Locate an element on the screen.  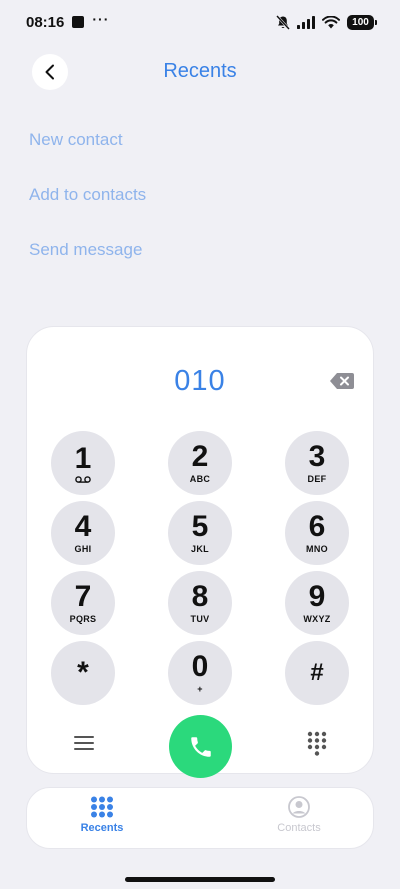
key-0: 0 + is located at coordinates (200, 673).